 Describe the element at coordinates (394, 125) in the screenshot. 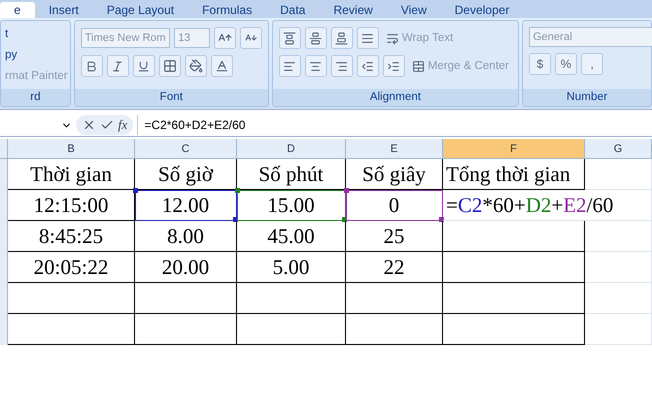

I see `formula-field: =C2*60+D2+E2/60` at that location.